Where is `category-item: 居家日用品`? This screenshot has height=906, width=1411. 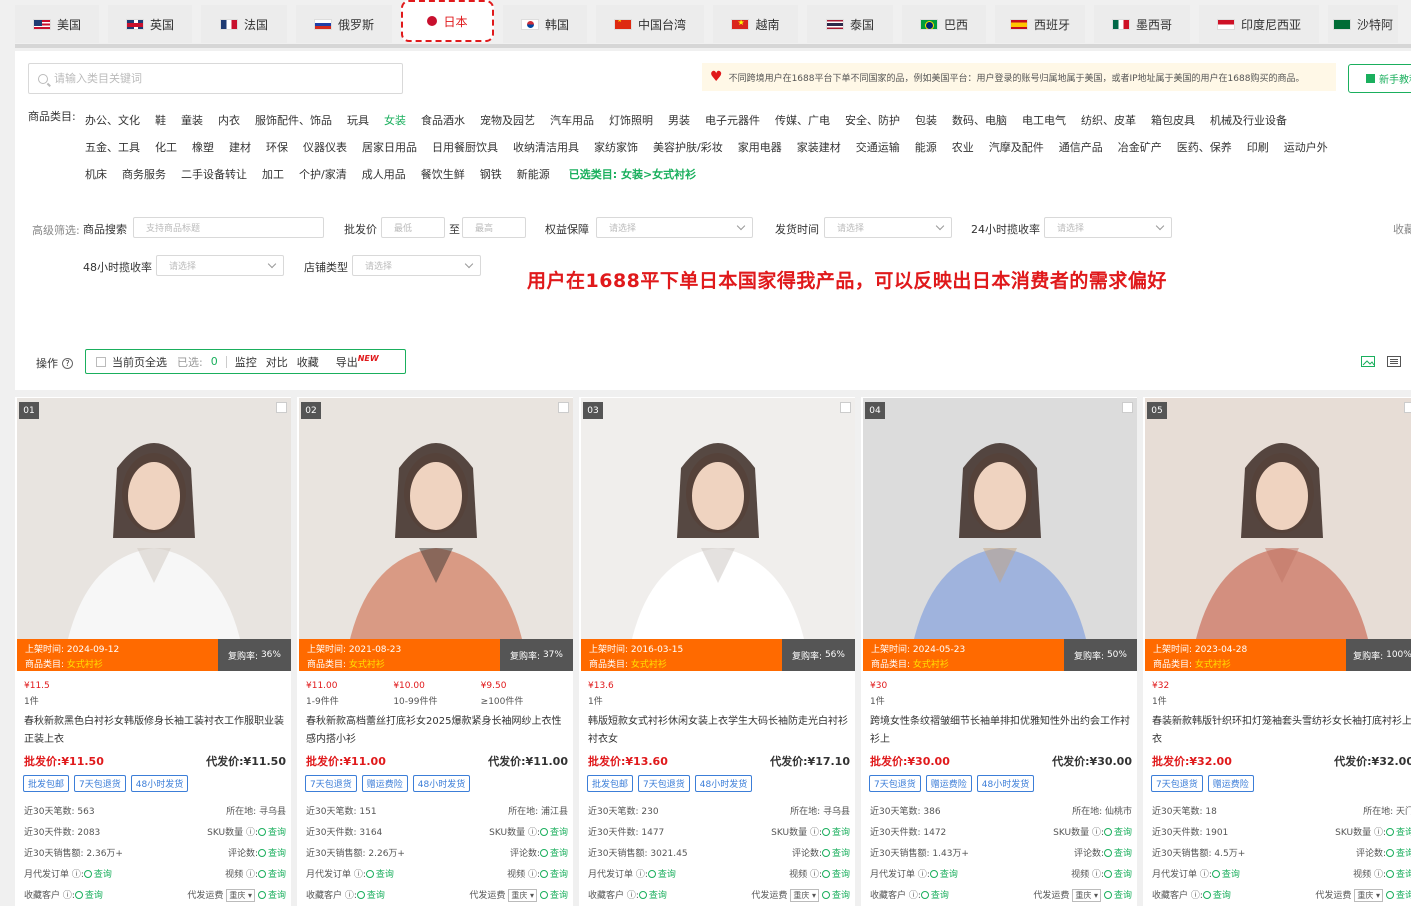 category-item: 居家日用品 is located at coordinates (389, 147).